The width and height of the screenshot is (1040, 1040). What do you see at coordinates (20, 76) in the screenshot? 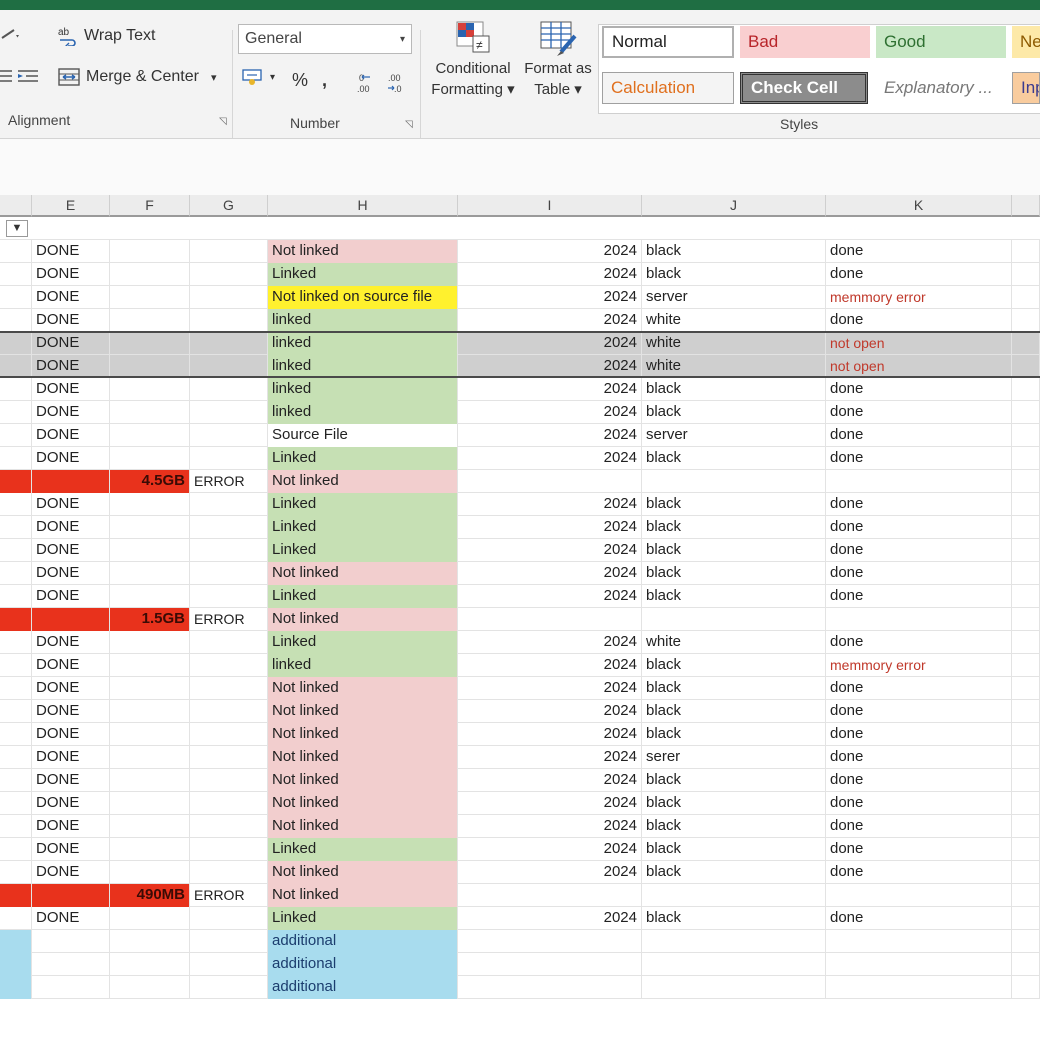
I see `indent-button` at bounding box center [20, 76].